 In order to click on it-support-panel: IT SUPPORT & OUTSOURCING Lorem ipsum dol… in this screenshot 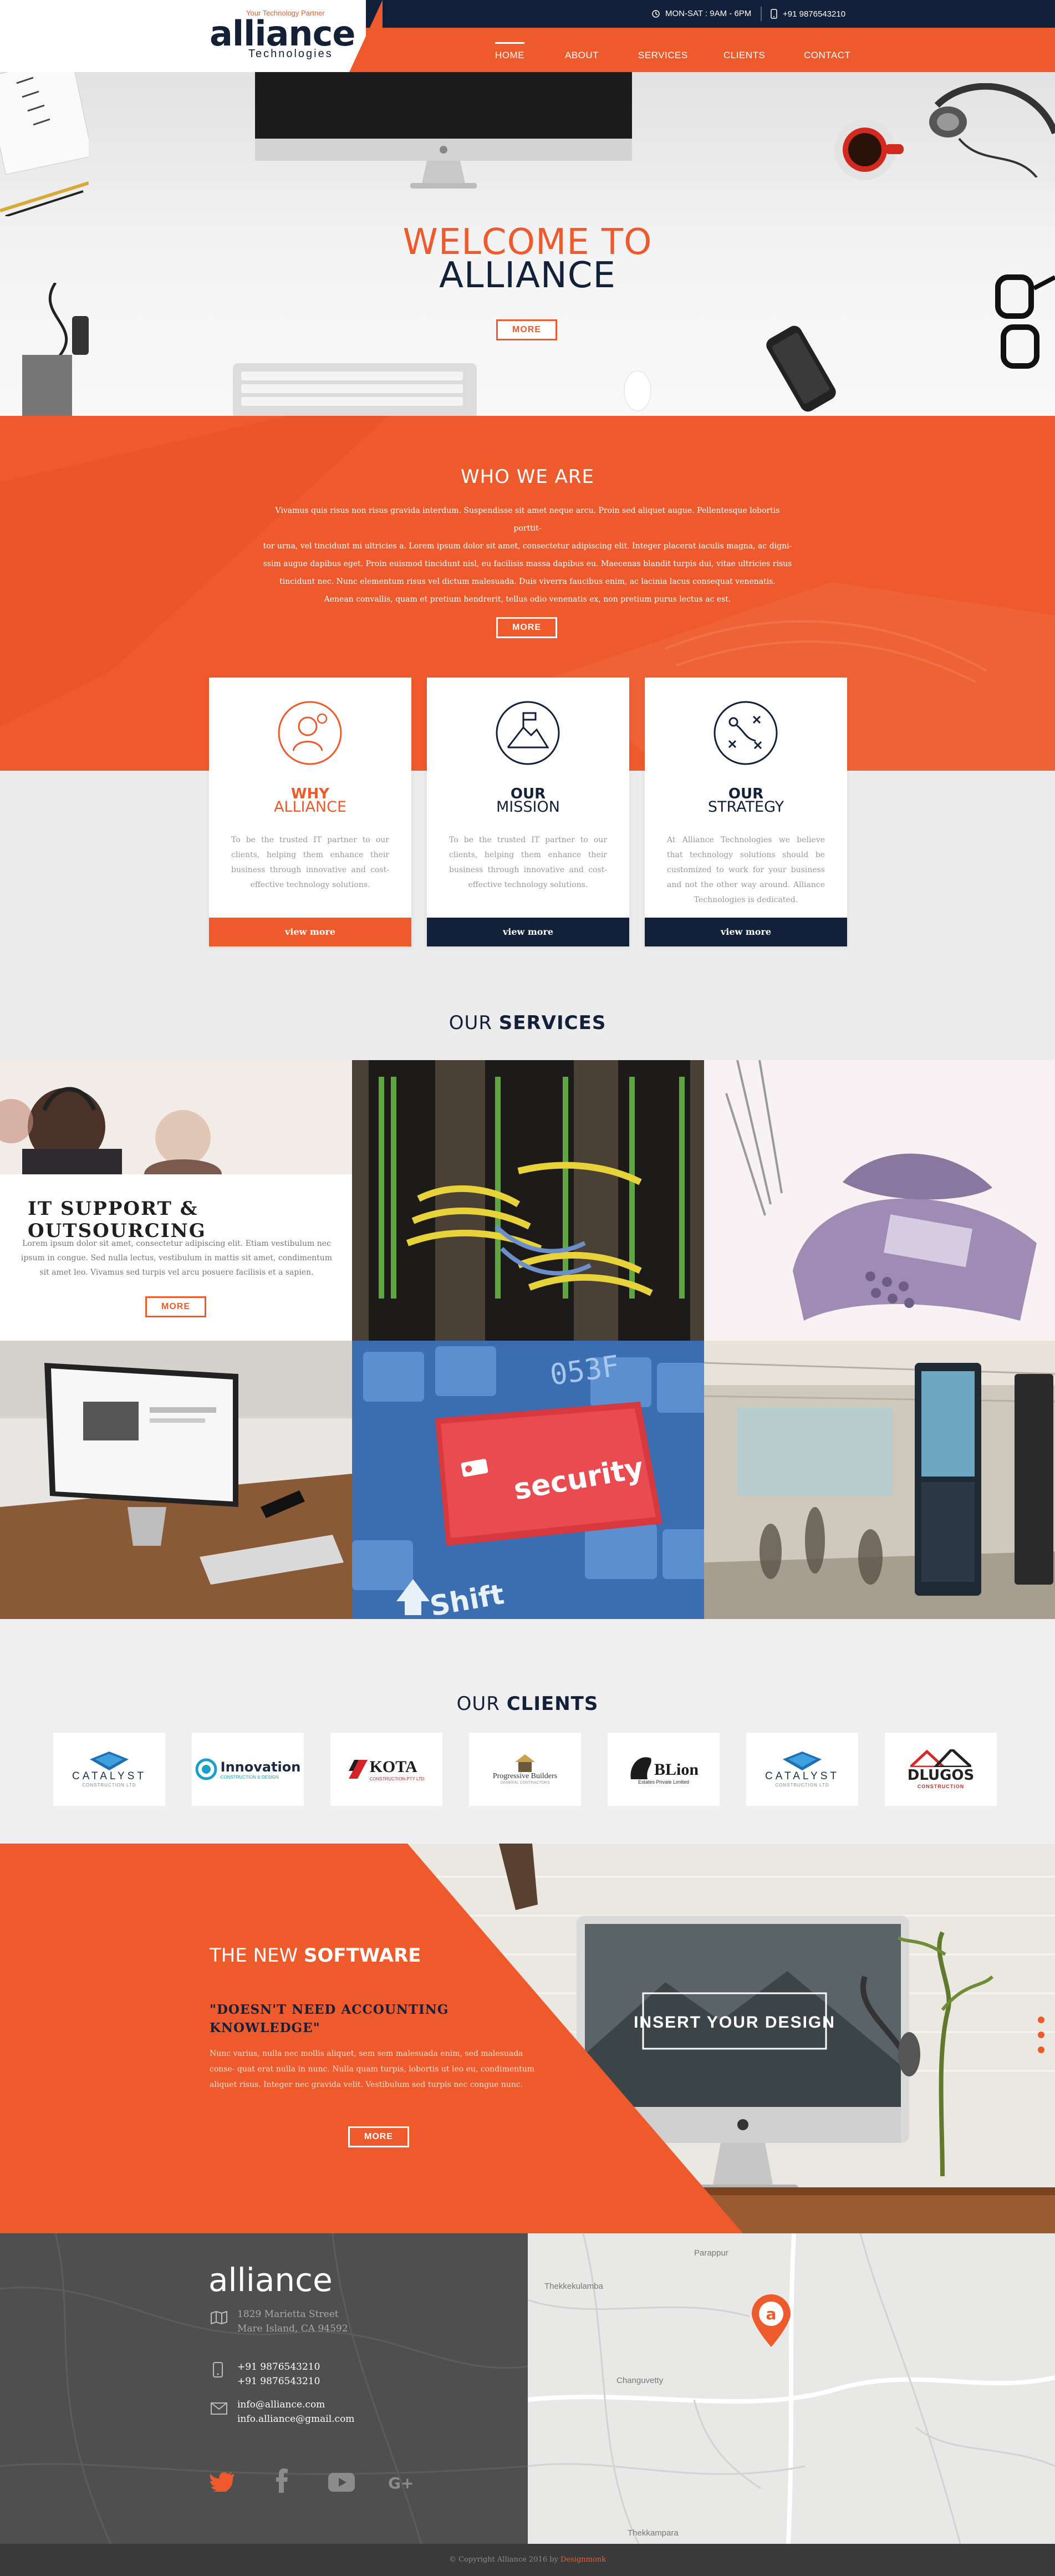, I will do `click(176, 1258)`.